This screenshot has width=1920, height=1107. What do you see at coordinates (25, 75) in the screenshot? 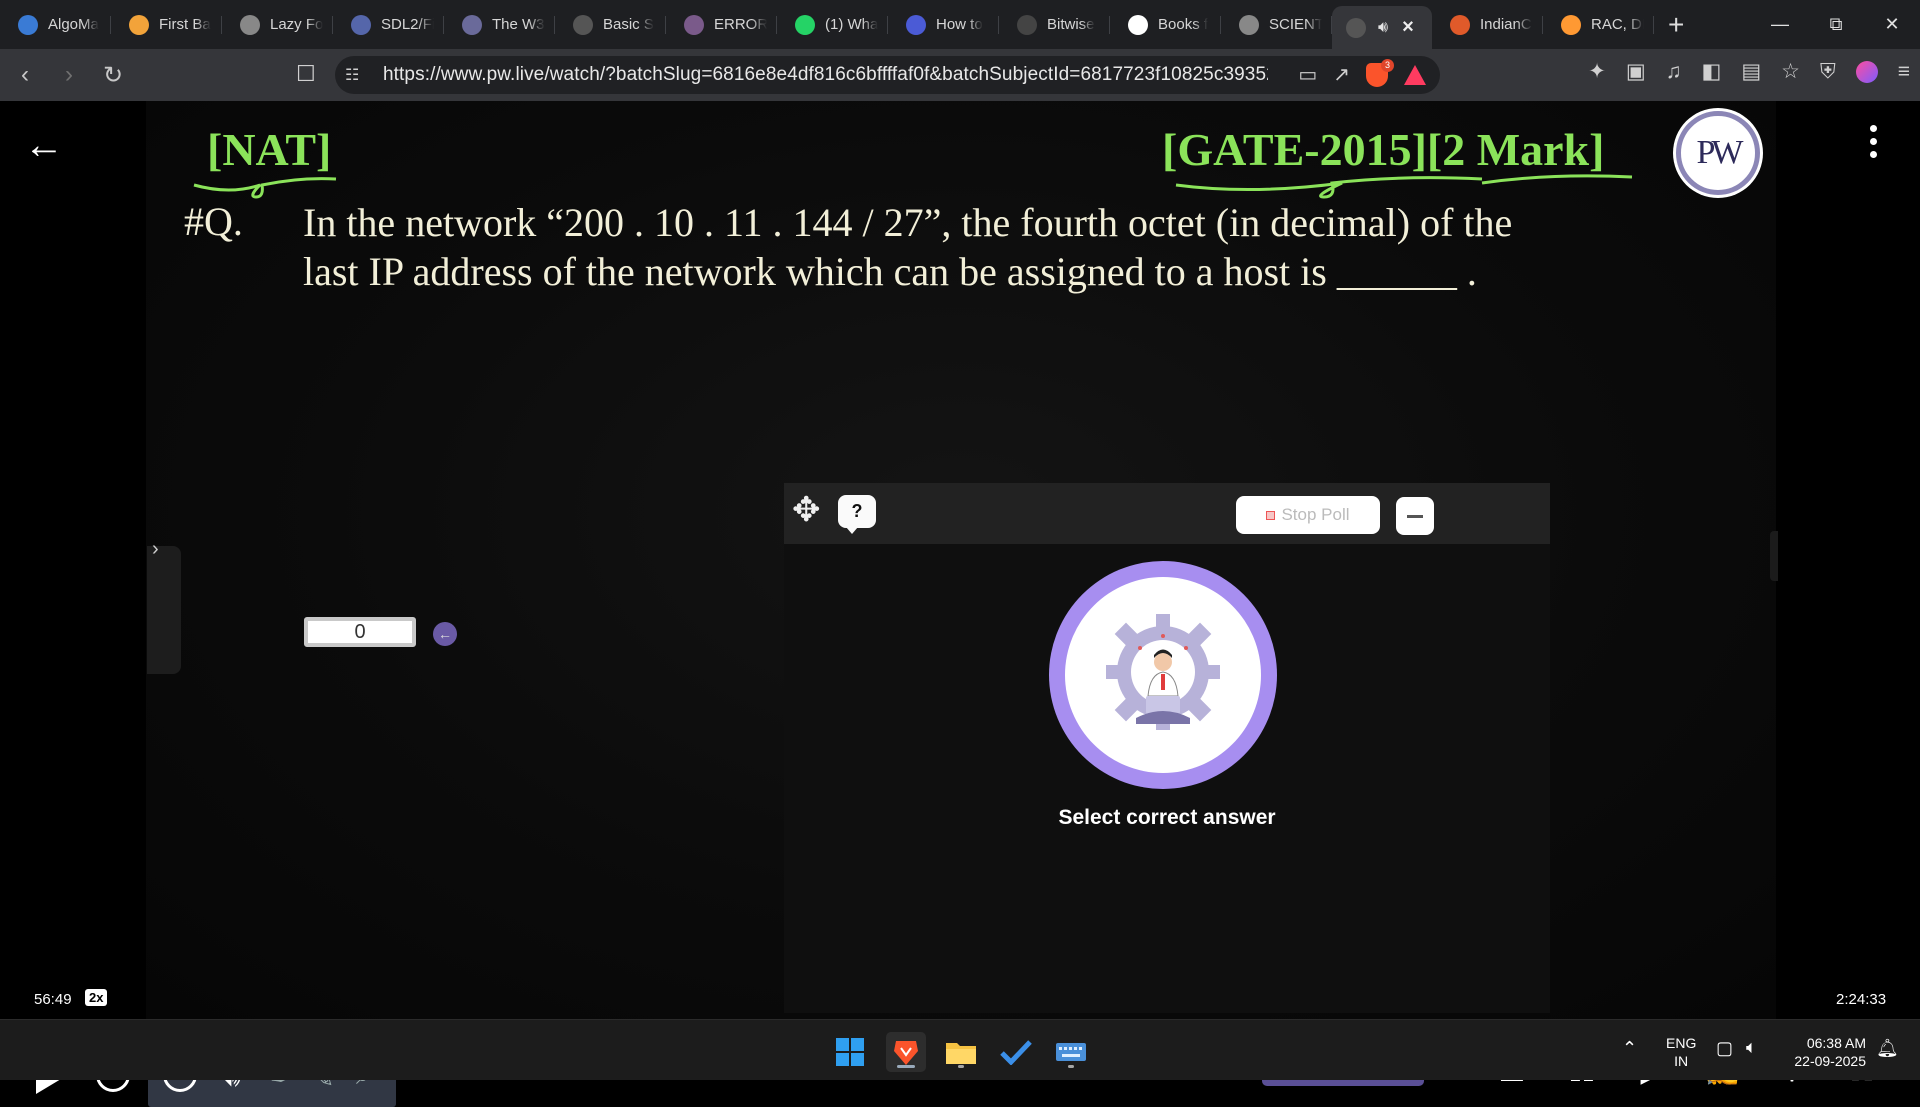
I see `back-icon: ‹` at bounding box center [25, 75].